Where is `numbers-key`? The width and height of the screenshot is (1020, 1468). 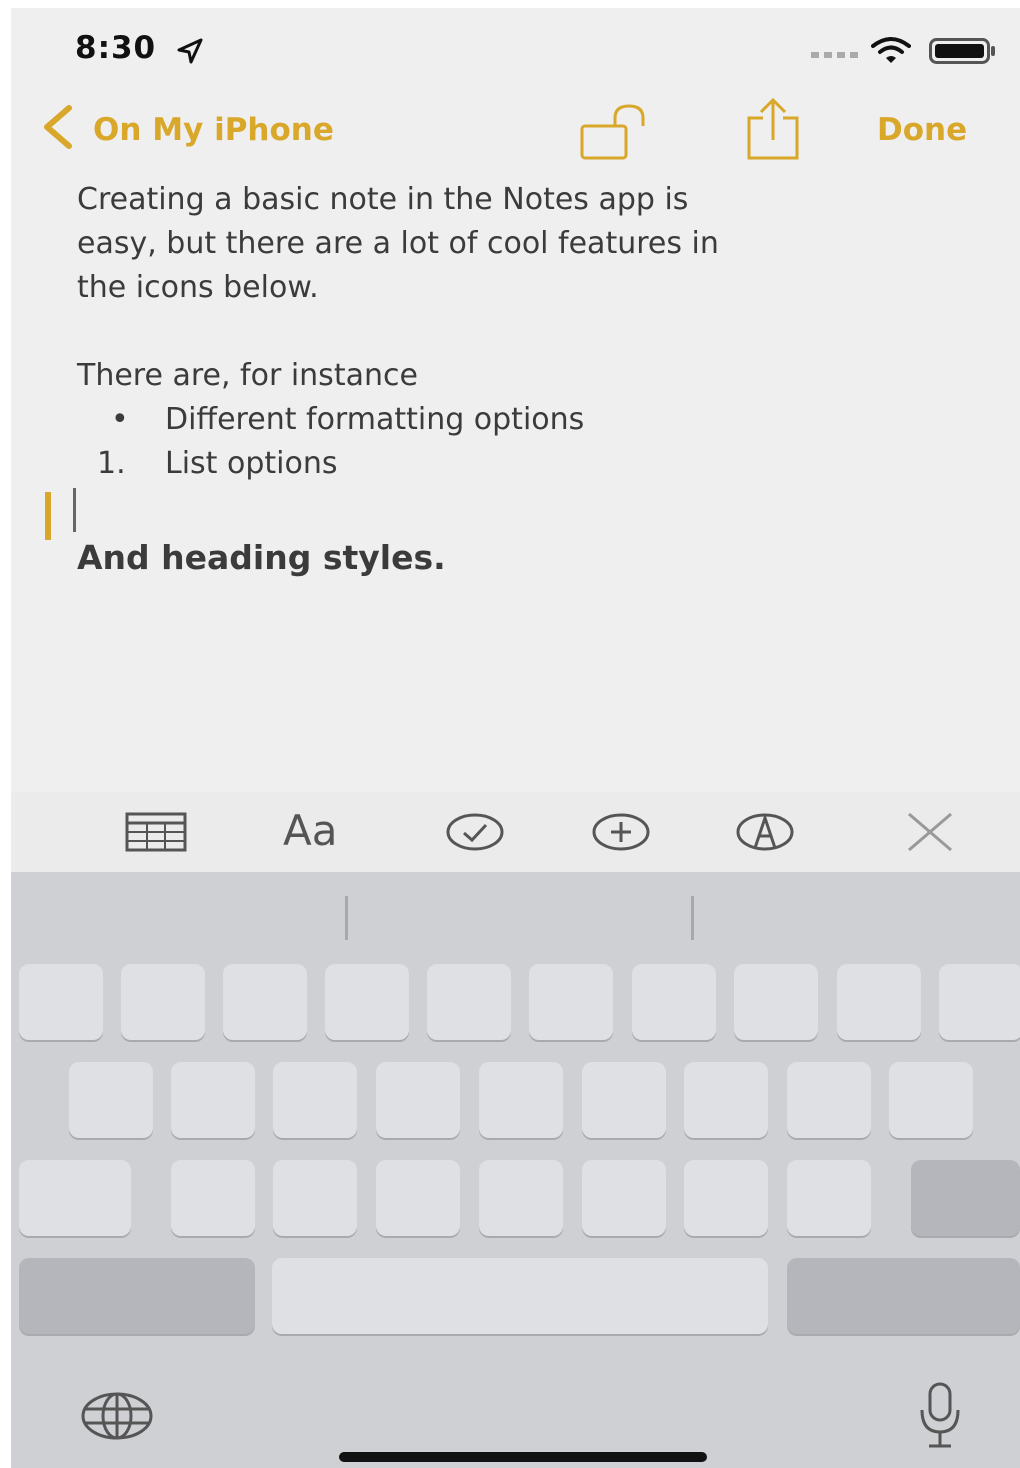 numbers-key is located at coordinates (137, 1296).